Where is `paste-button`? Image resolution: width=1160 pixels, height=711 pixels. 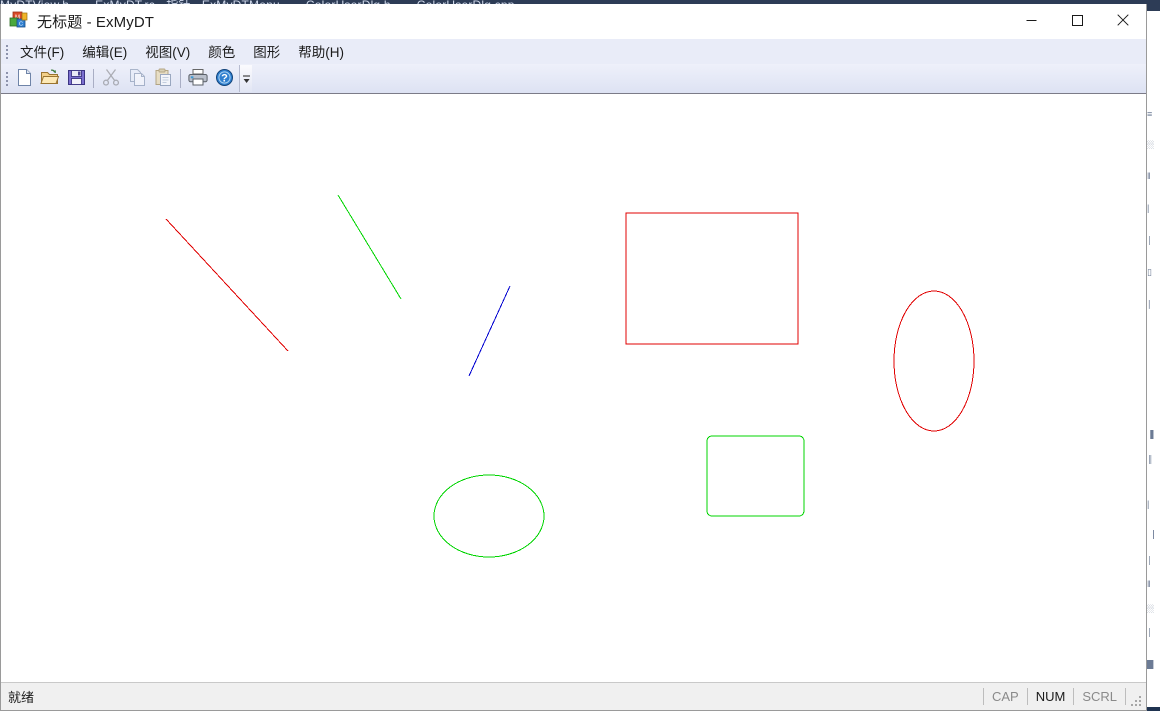 paste-button is located at coordinates (163, 78).